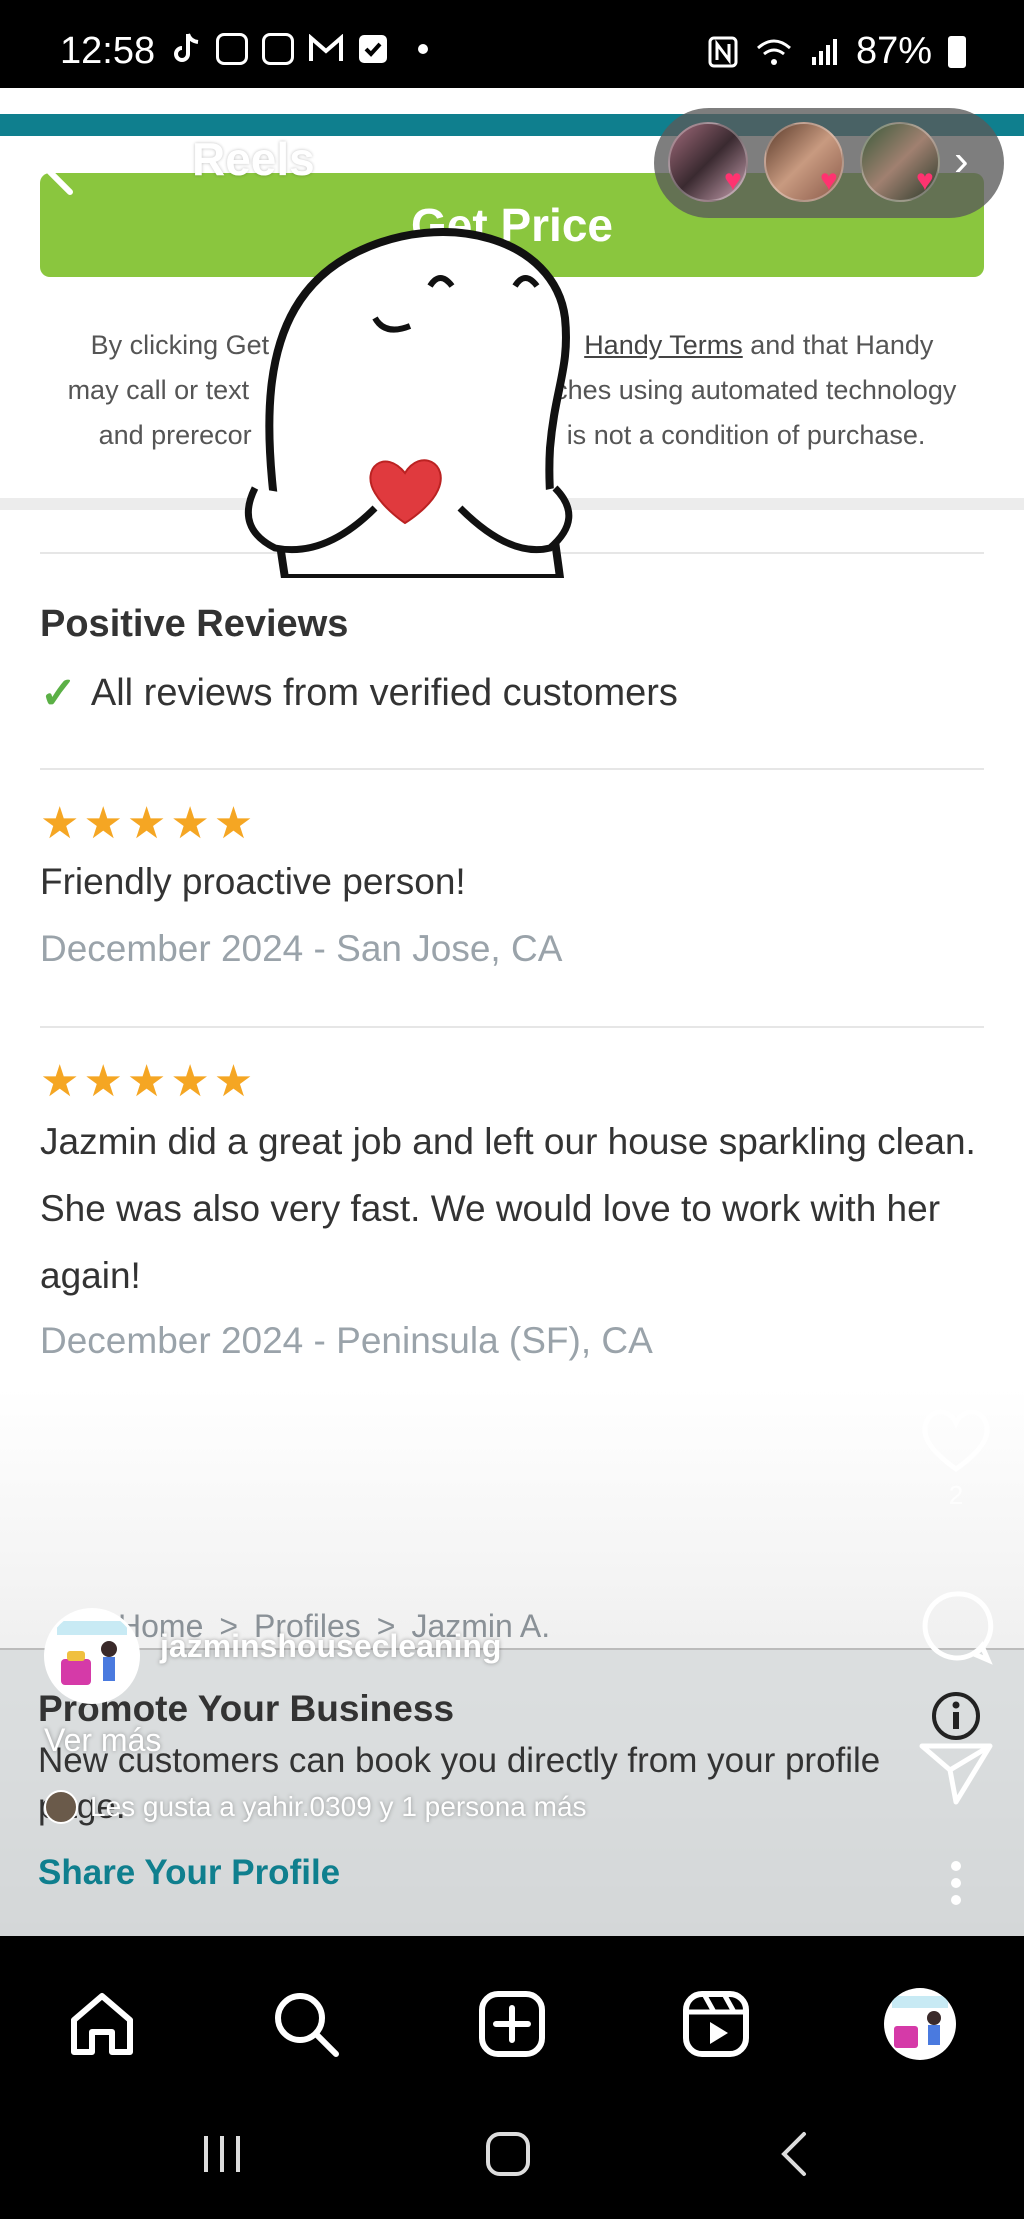 The width and height of the screenshot is (1024, 2219). Describe the element at coordinates (956, 1883) in the screenshot. I see `more-options-icon` at that location.